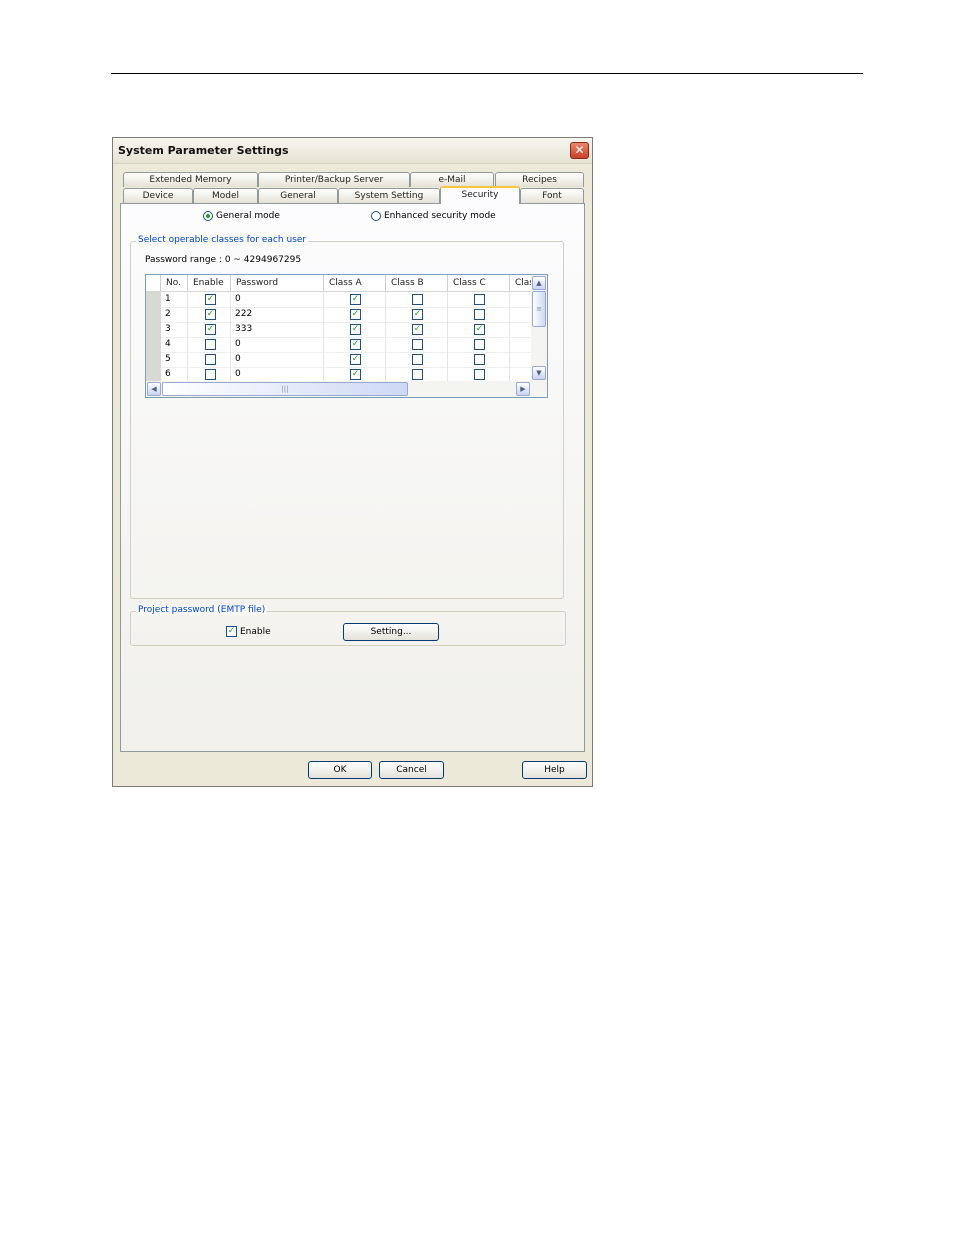  I want to click on tab-recipes: Recipes, so click(539, 179).